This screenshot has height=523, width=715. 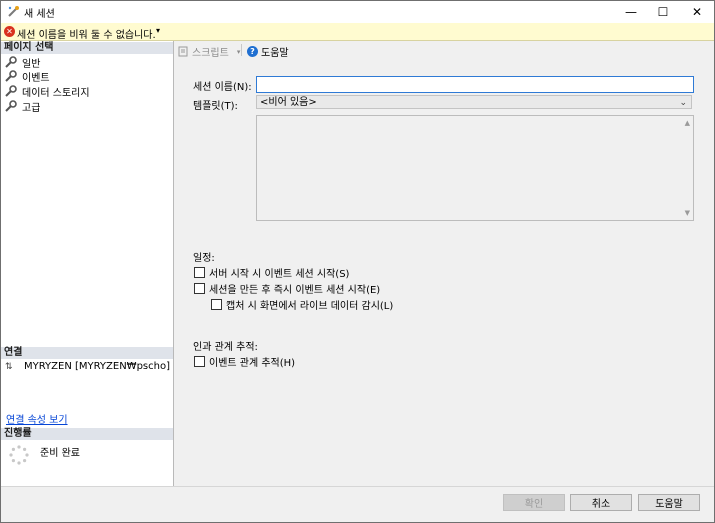 What do you see at coordinates (241, 50) in the screenshot?
I see `toolbar-separator` at bounding box center [241, 50].